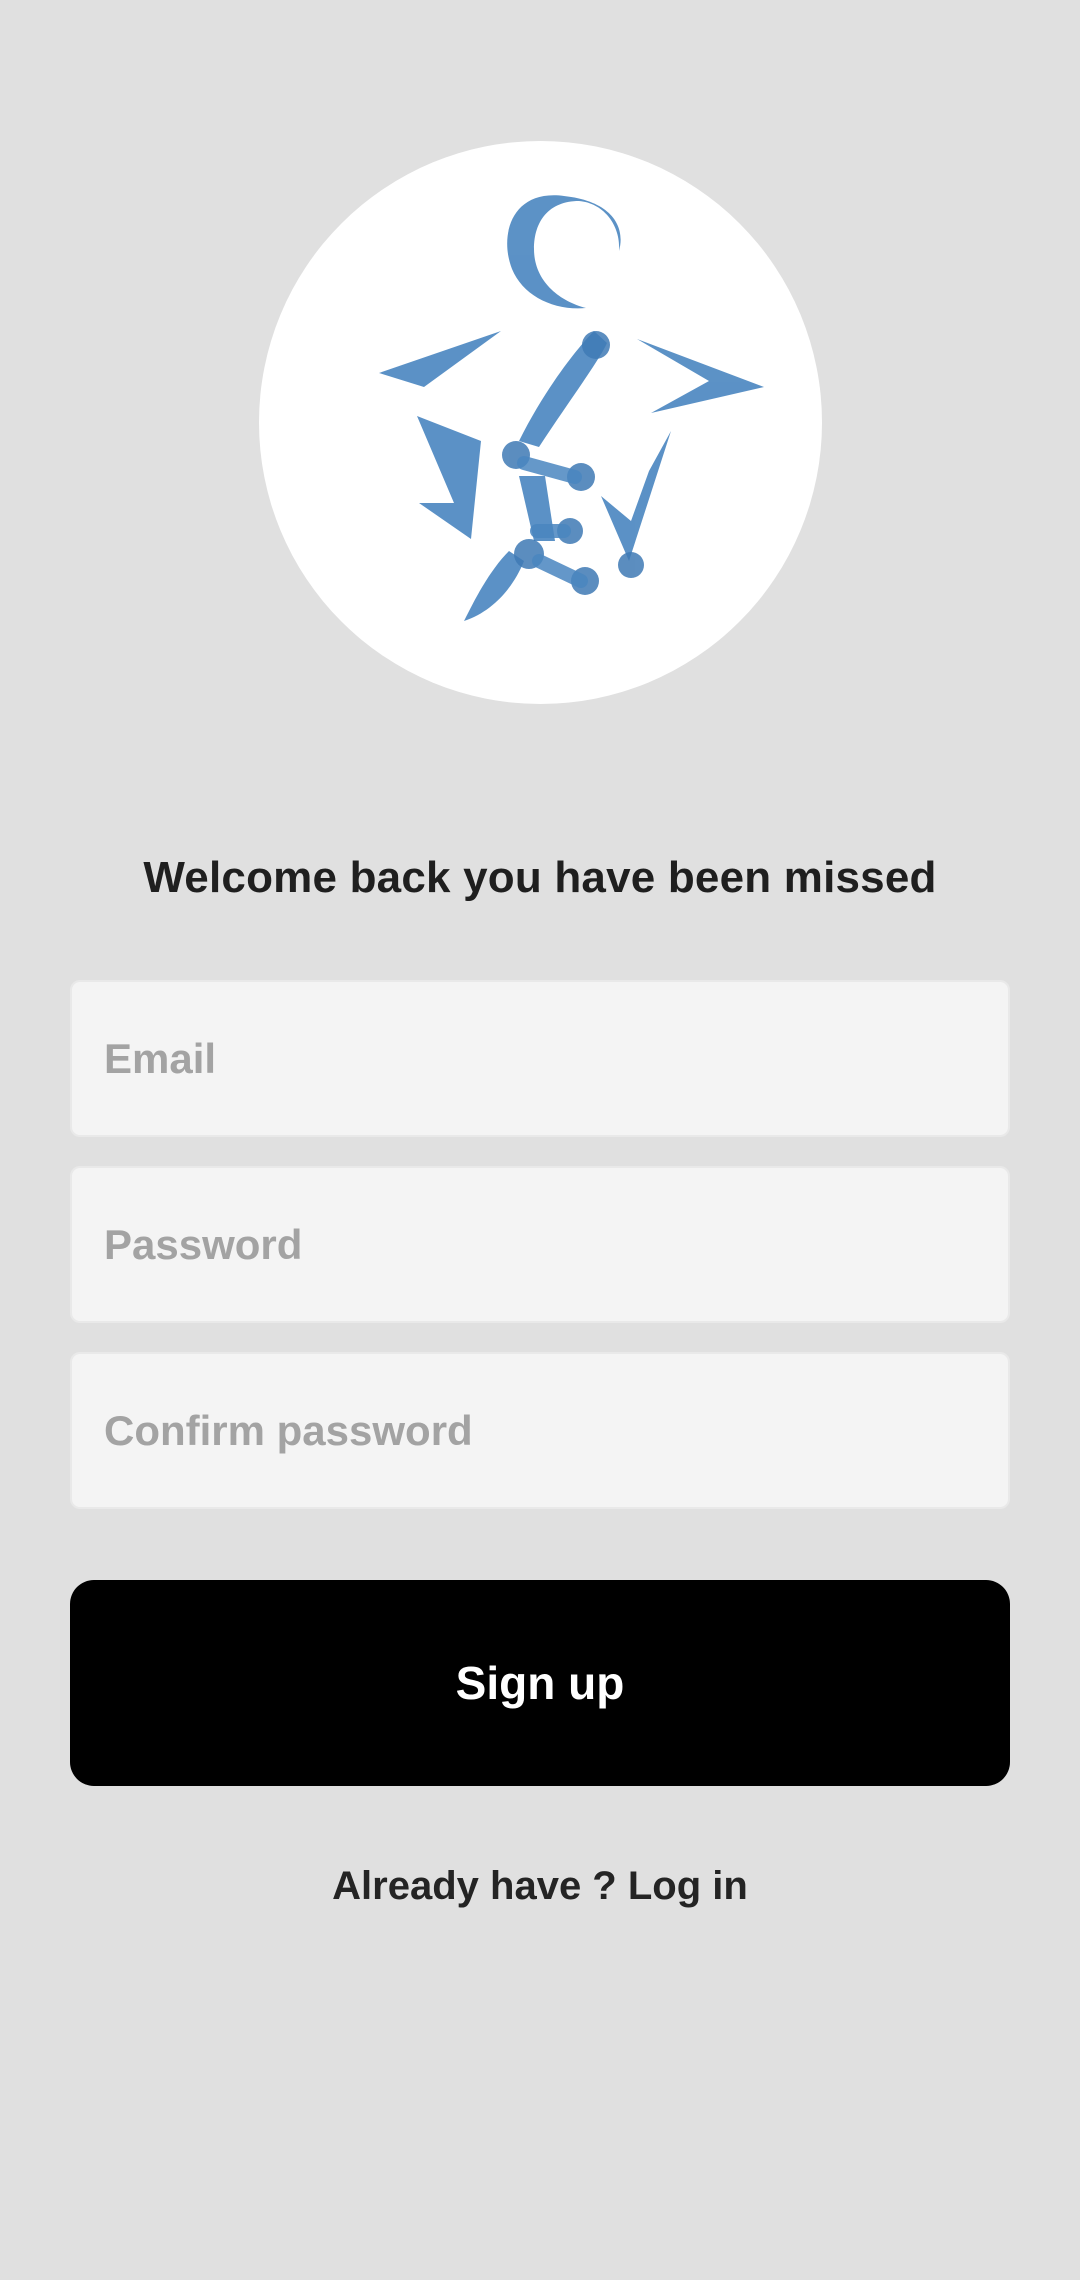  I want to click on confirm-password-field-container, so click(540, 1430).